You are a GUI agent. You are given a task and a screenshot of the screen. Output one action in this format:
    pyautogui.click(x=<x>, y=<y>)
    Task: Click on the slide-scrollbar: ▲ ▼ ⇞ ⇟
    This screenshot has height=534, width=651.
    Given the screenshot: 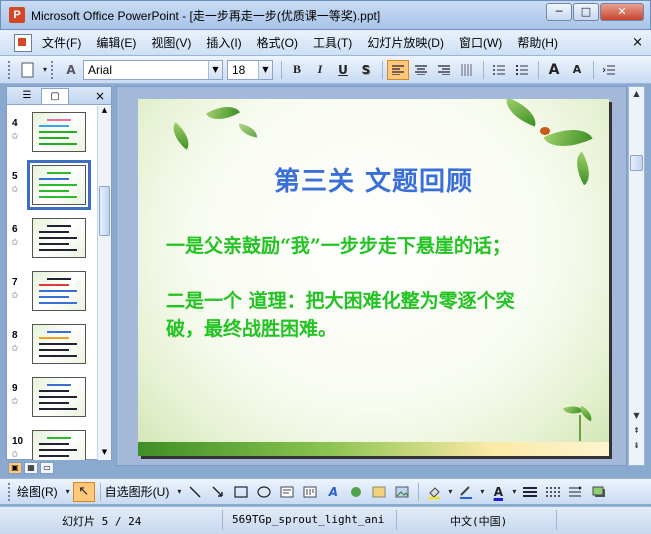 What is the action you would take?
    pyautogui.click(x=636, y=276)
    